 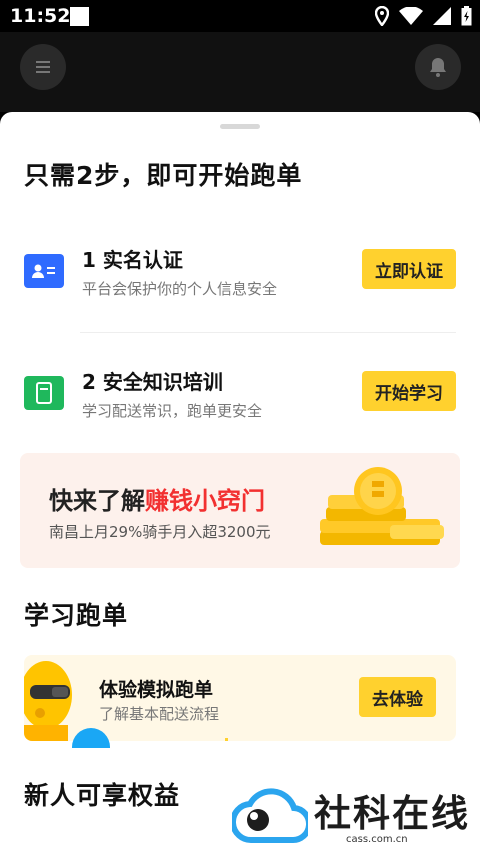 I want to click on id-card-icon, so click(x=44, y=271).